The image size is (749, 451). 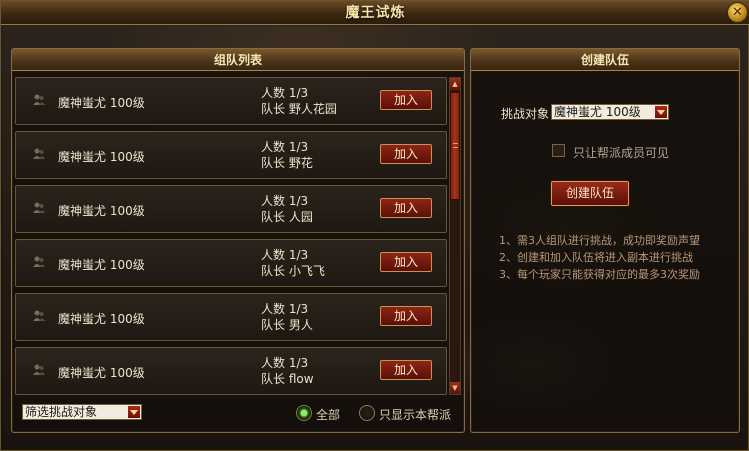 I want to click on team-row: 魔神蚩尤 100级 人数 1/3 队长 男人 加入, so click(x=231, y=317).